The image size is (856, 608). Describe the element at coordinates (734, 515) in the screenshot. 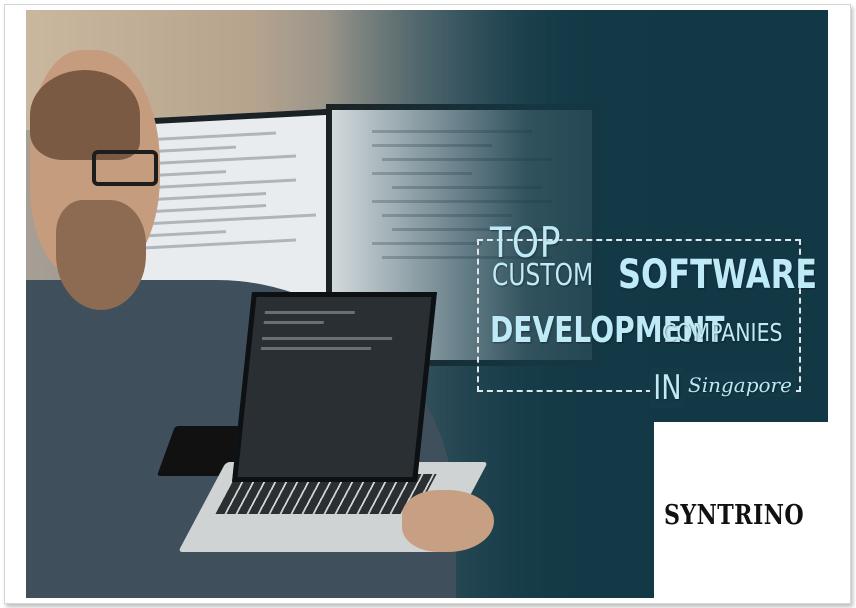

I see `brand-logo: SYNTRINO` at that location.